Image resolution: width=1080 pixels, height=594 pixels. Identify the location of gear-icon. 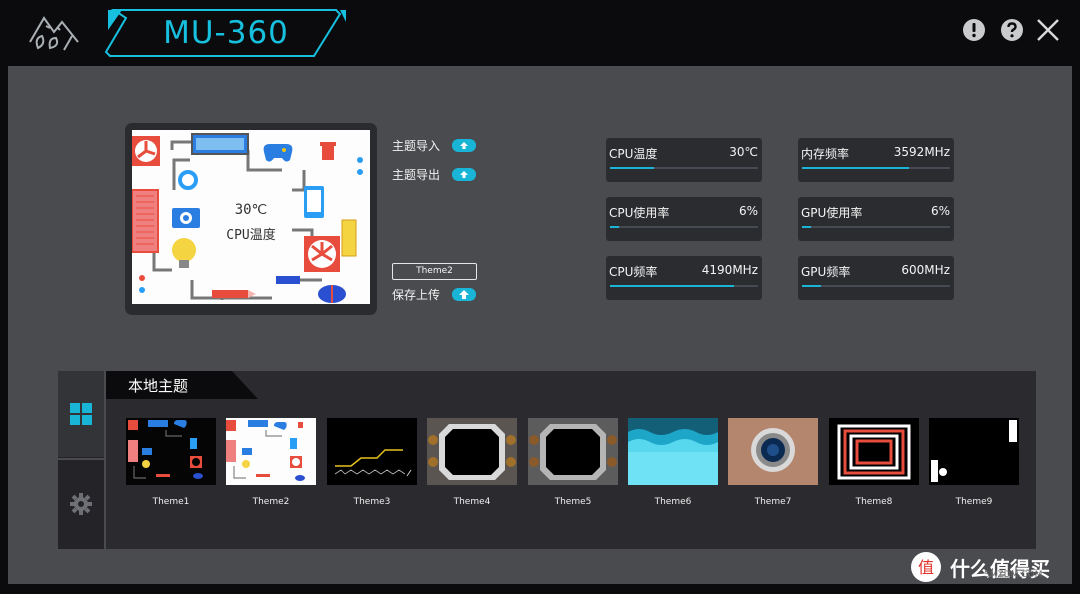
(81, 504).